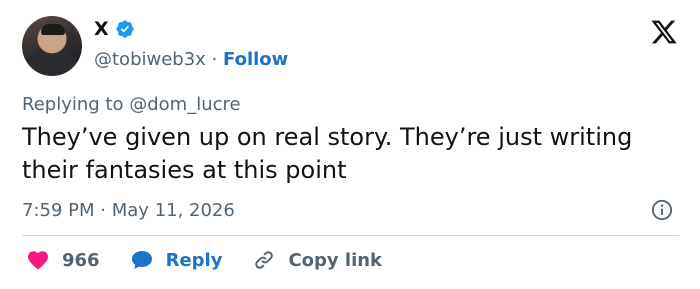 This screenshot has width=700, height=289. I want to click on handle-row: @tobiweb3x · Follow, so click(191, 59).